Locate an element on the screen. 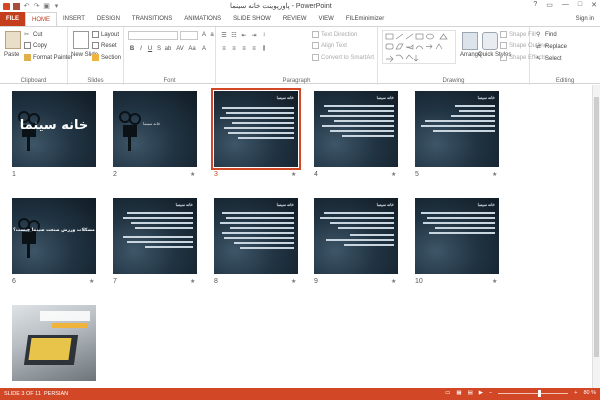 The width and height of the screenshot is (600, 400). shapes-gallery is located at coordinates (419, 47).